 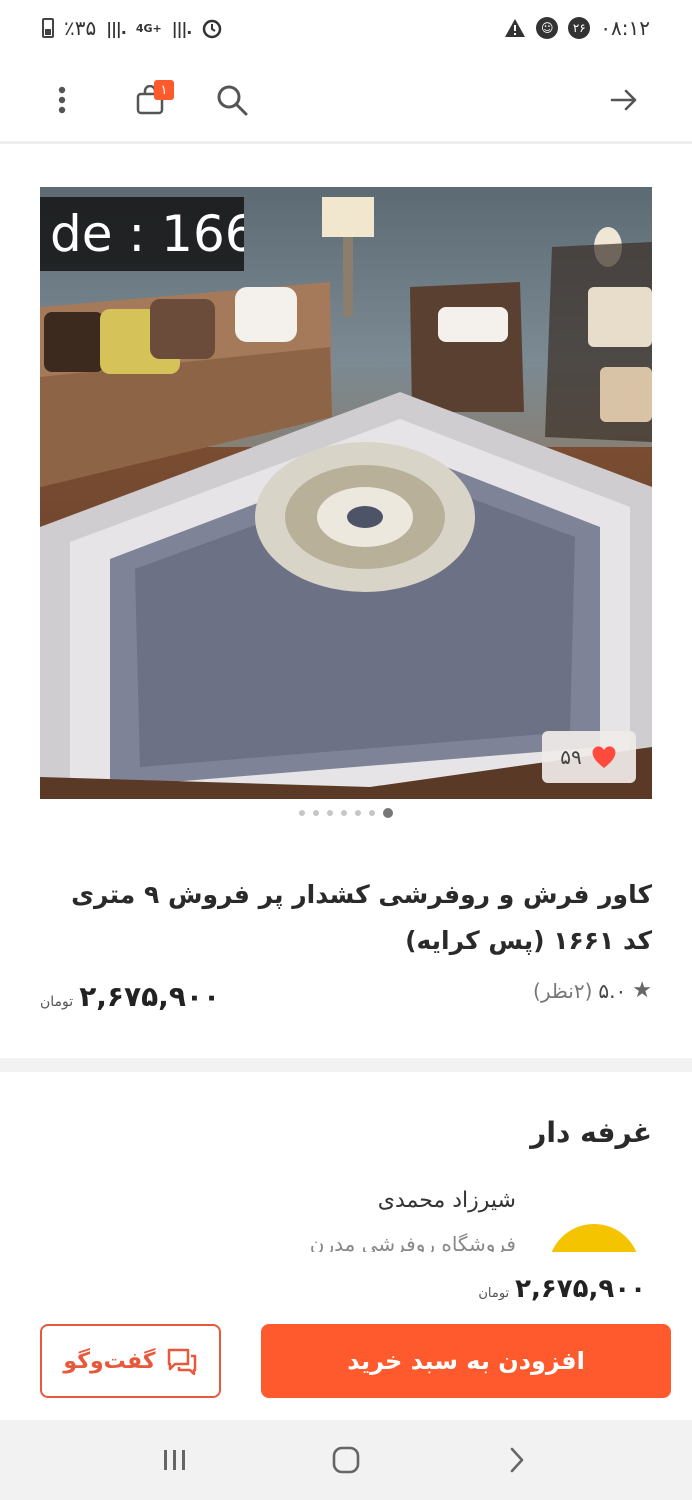 I want to click on back-nav-icon, so click(x=517, y=1460).